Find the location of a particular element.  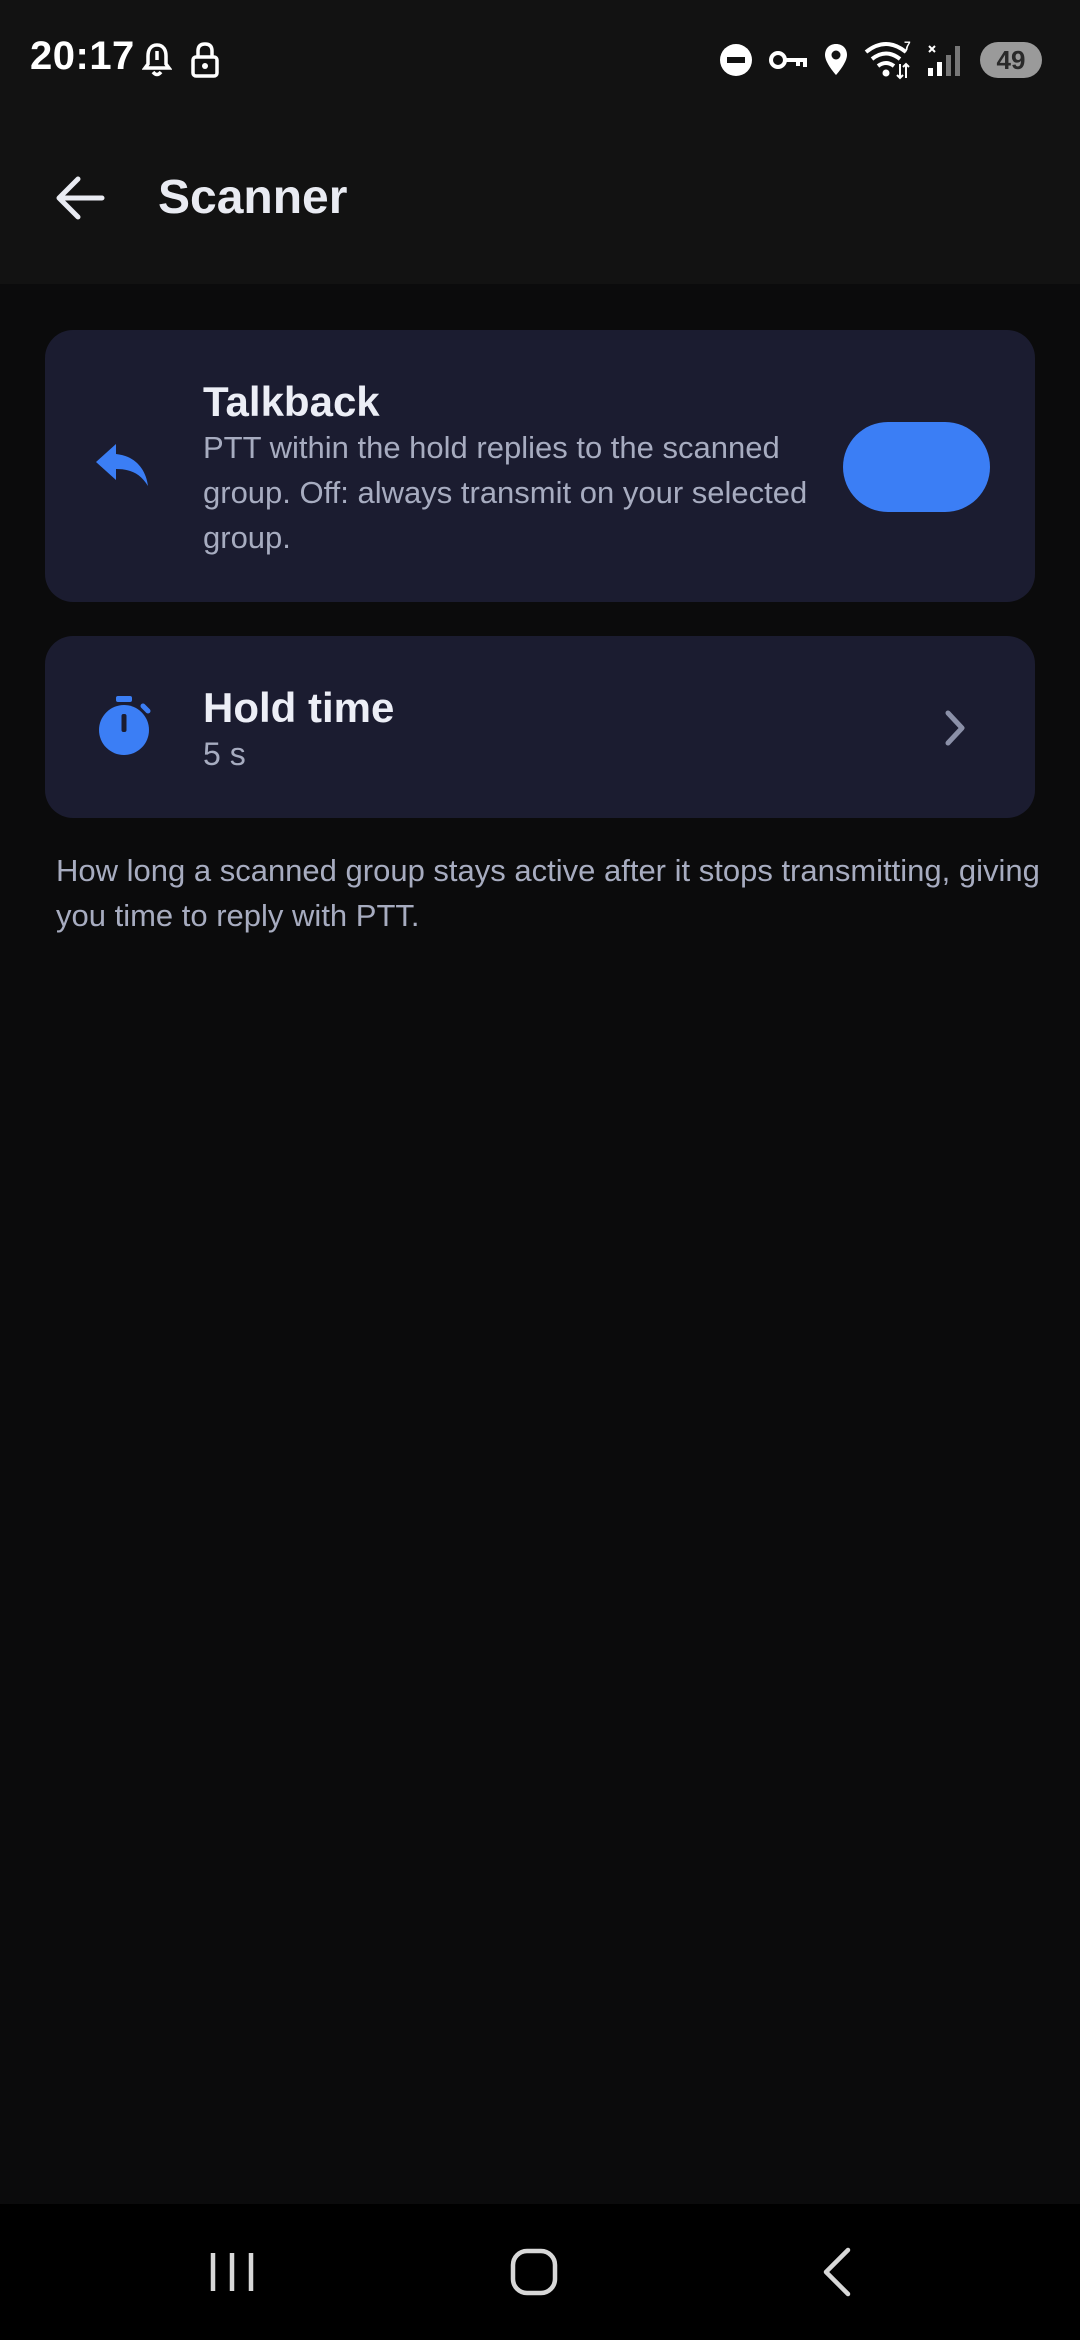

timer-icon is located at coordinates (124, 725).